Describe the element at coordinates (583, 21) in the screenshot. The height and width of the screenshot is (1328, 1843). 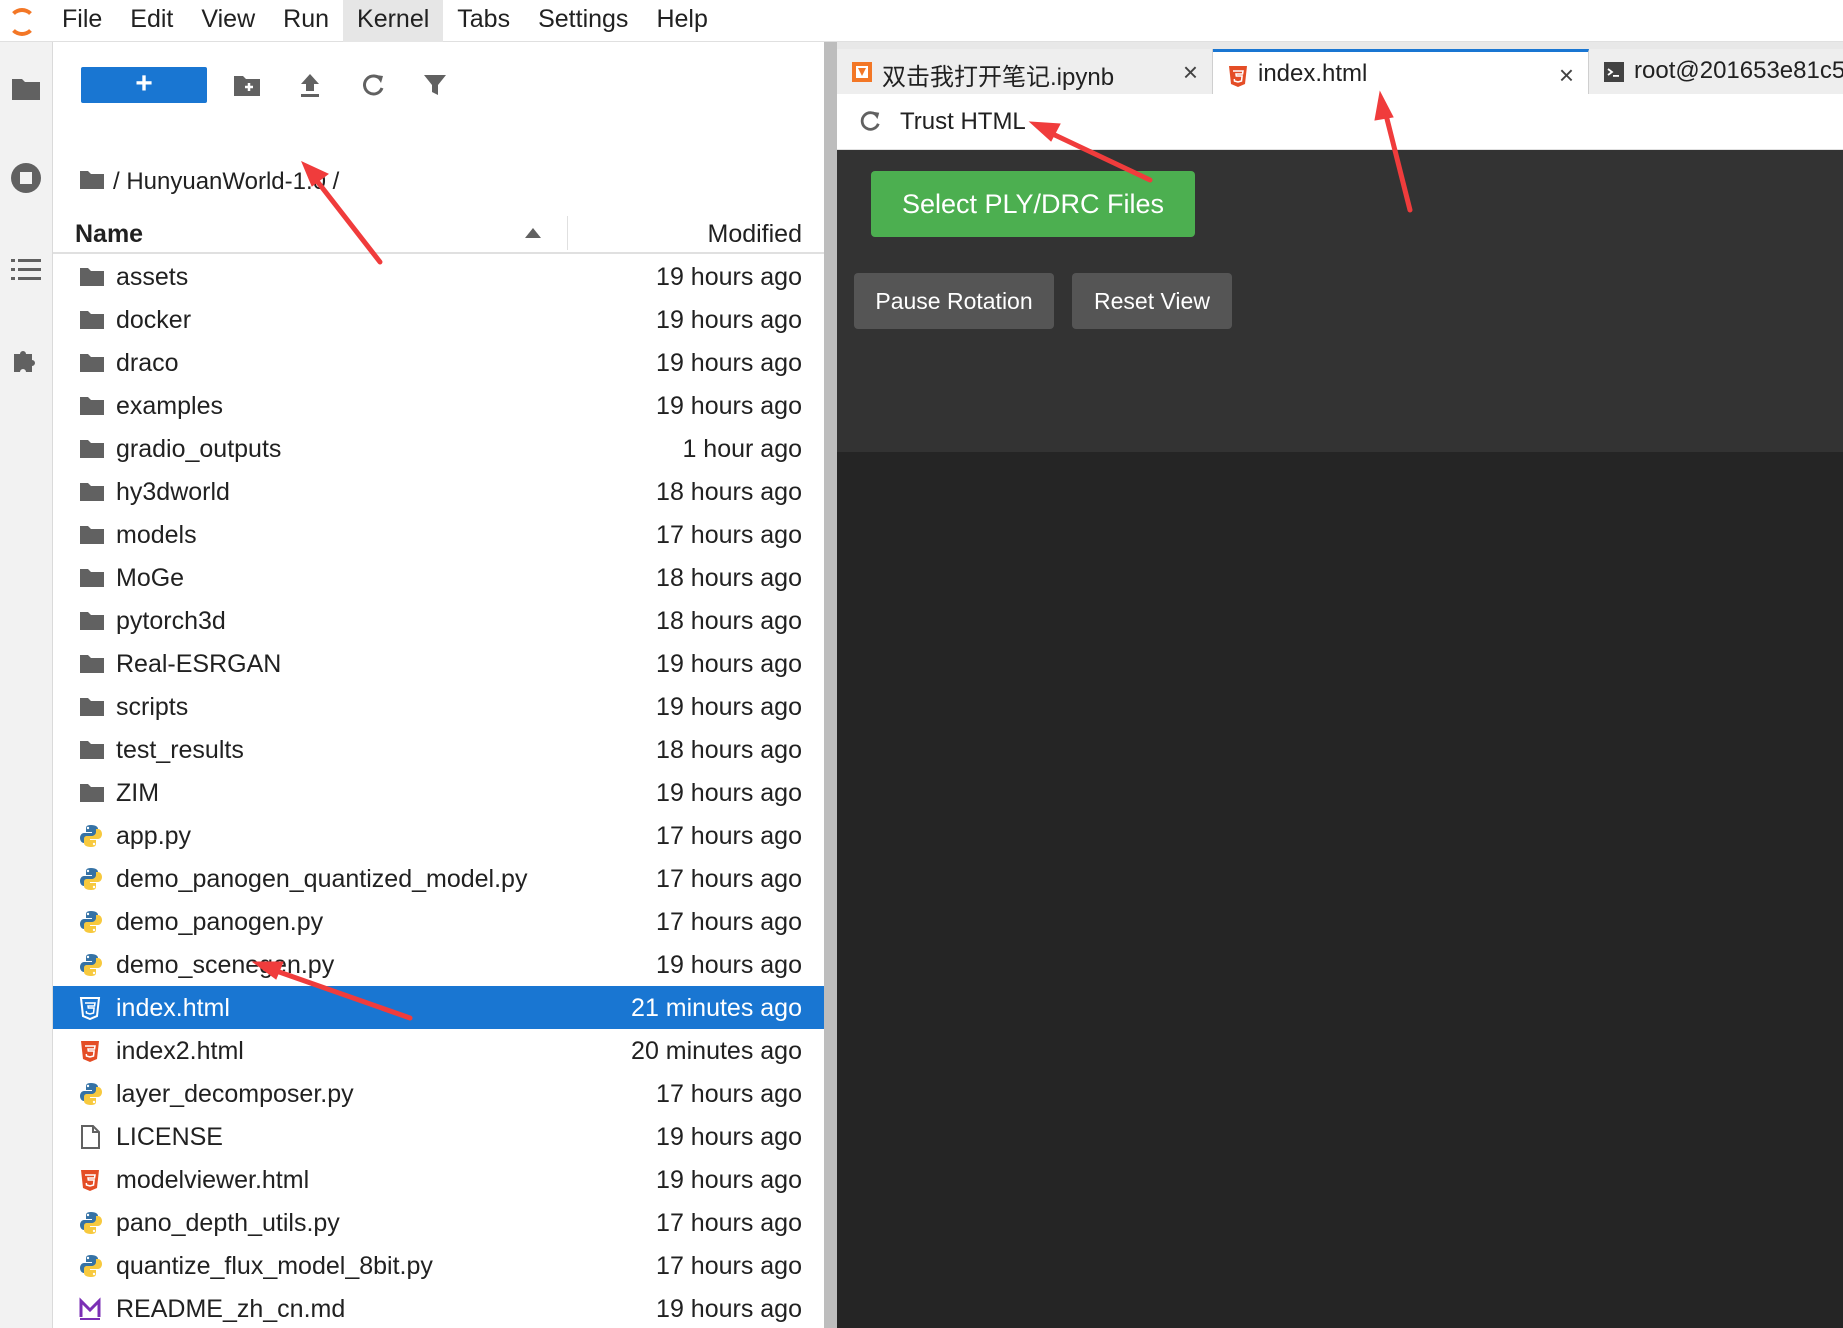
I see `menu-settings: Settings` at that location.